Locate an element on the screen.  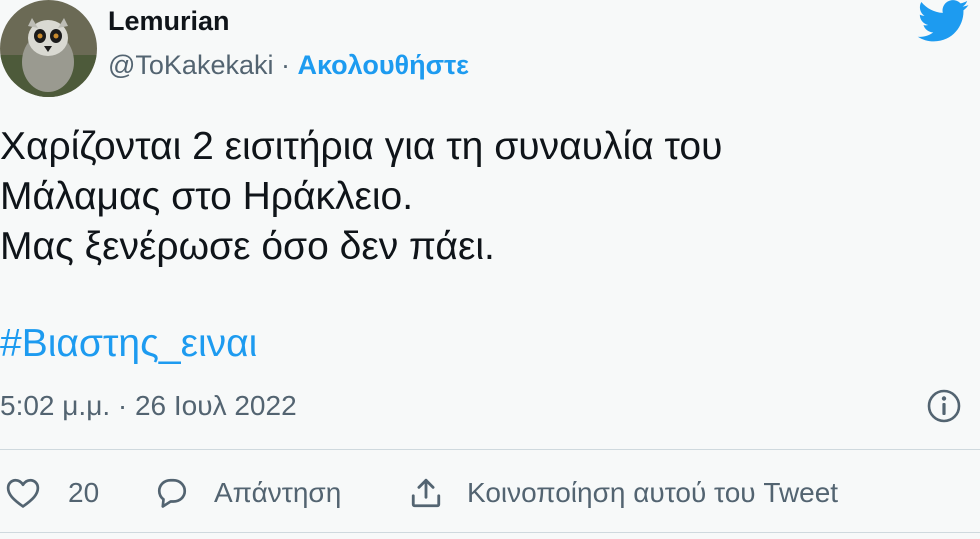
share-button: Κοινοποίηση αυτού του Tweet is located at coordinates (623, 493).